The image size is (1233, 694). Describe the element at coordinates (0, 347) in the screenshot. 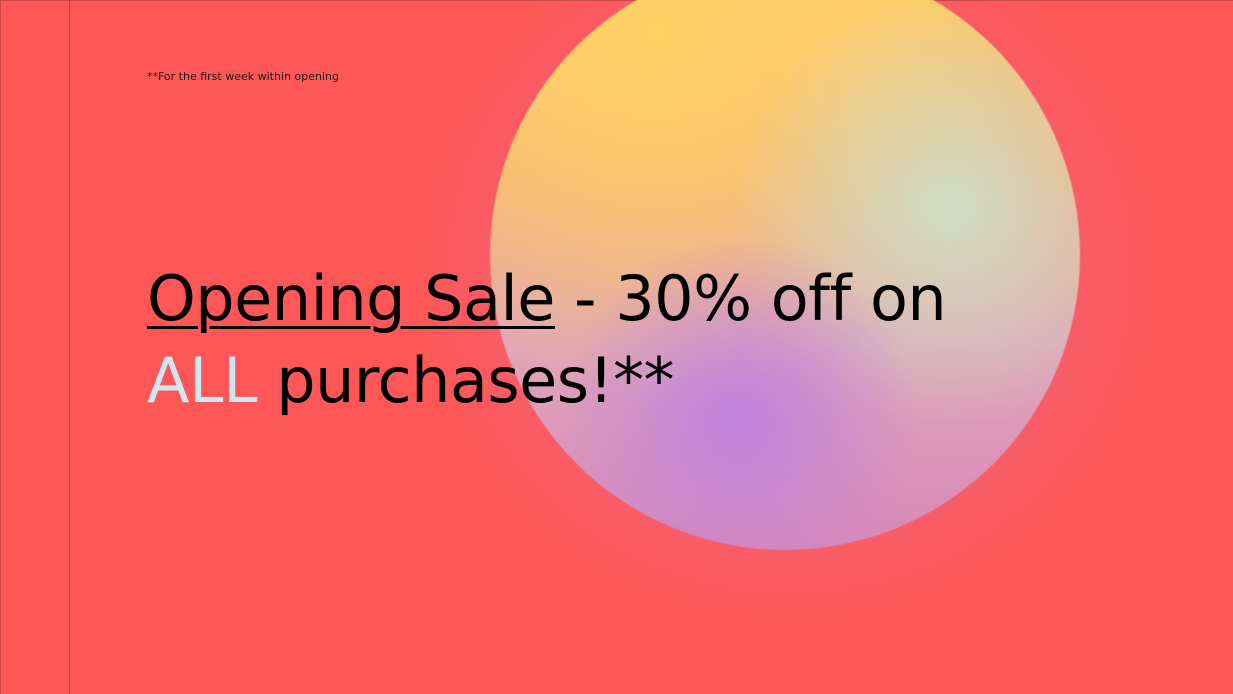

I see `frame-border-left` at that location.